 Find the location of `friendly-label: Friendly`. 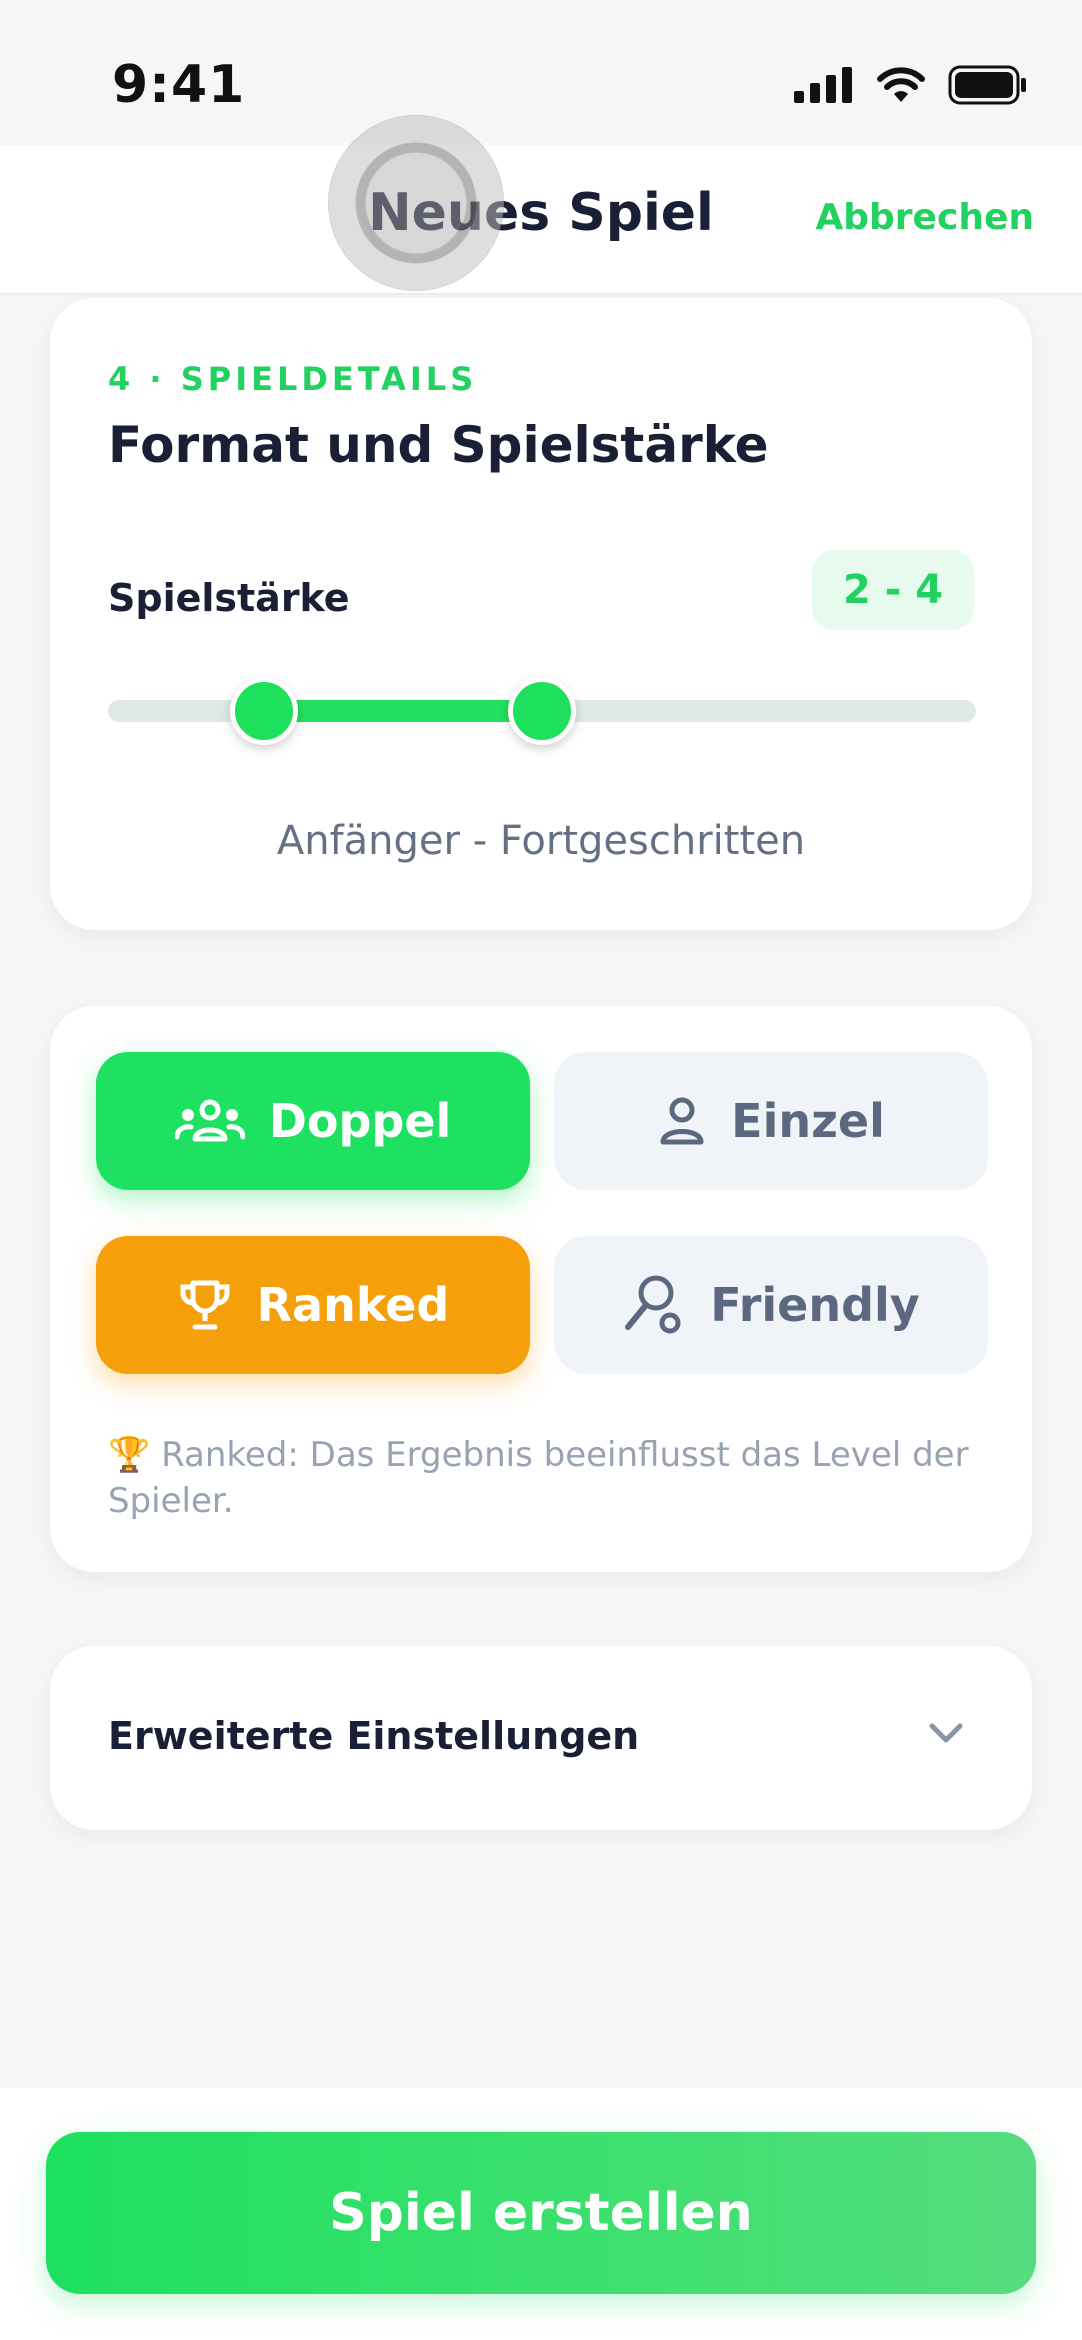

friendly-label: Friendly is located at coordinates (815, 1305).